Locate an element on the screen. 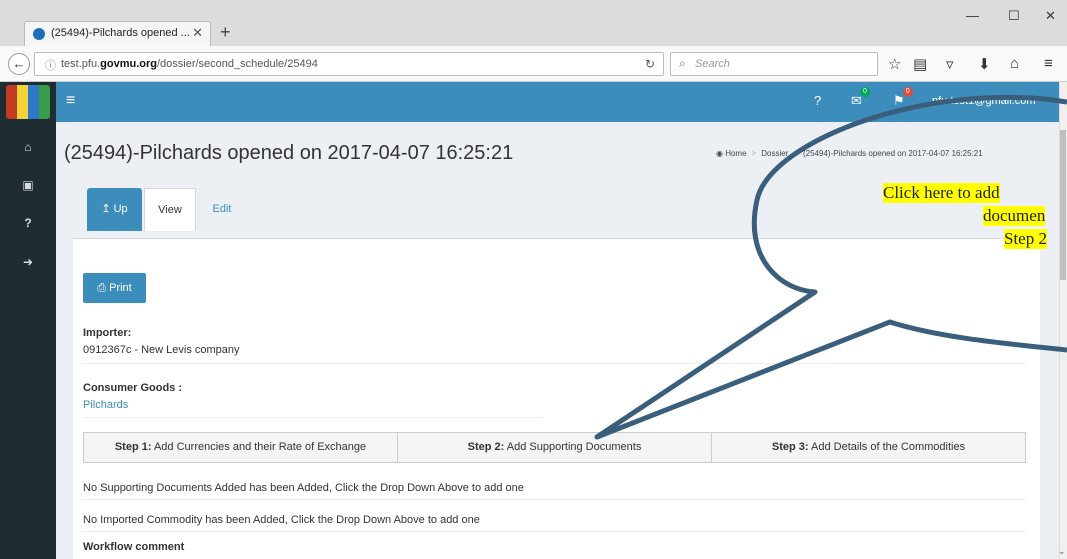  step-2-button: Step 2: Add Supporting Documents is located at coordinates (555, 447).